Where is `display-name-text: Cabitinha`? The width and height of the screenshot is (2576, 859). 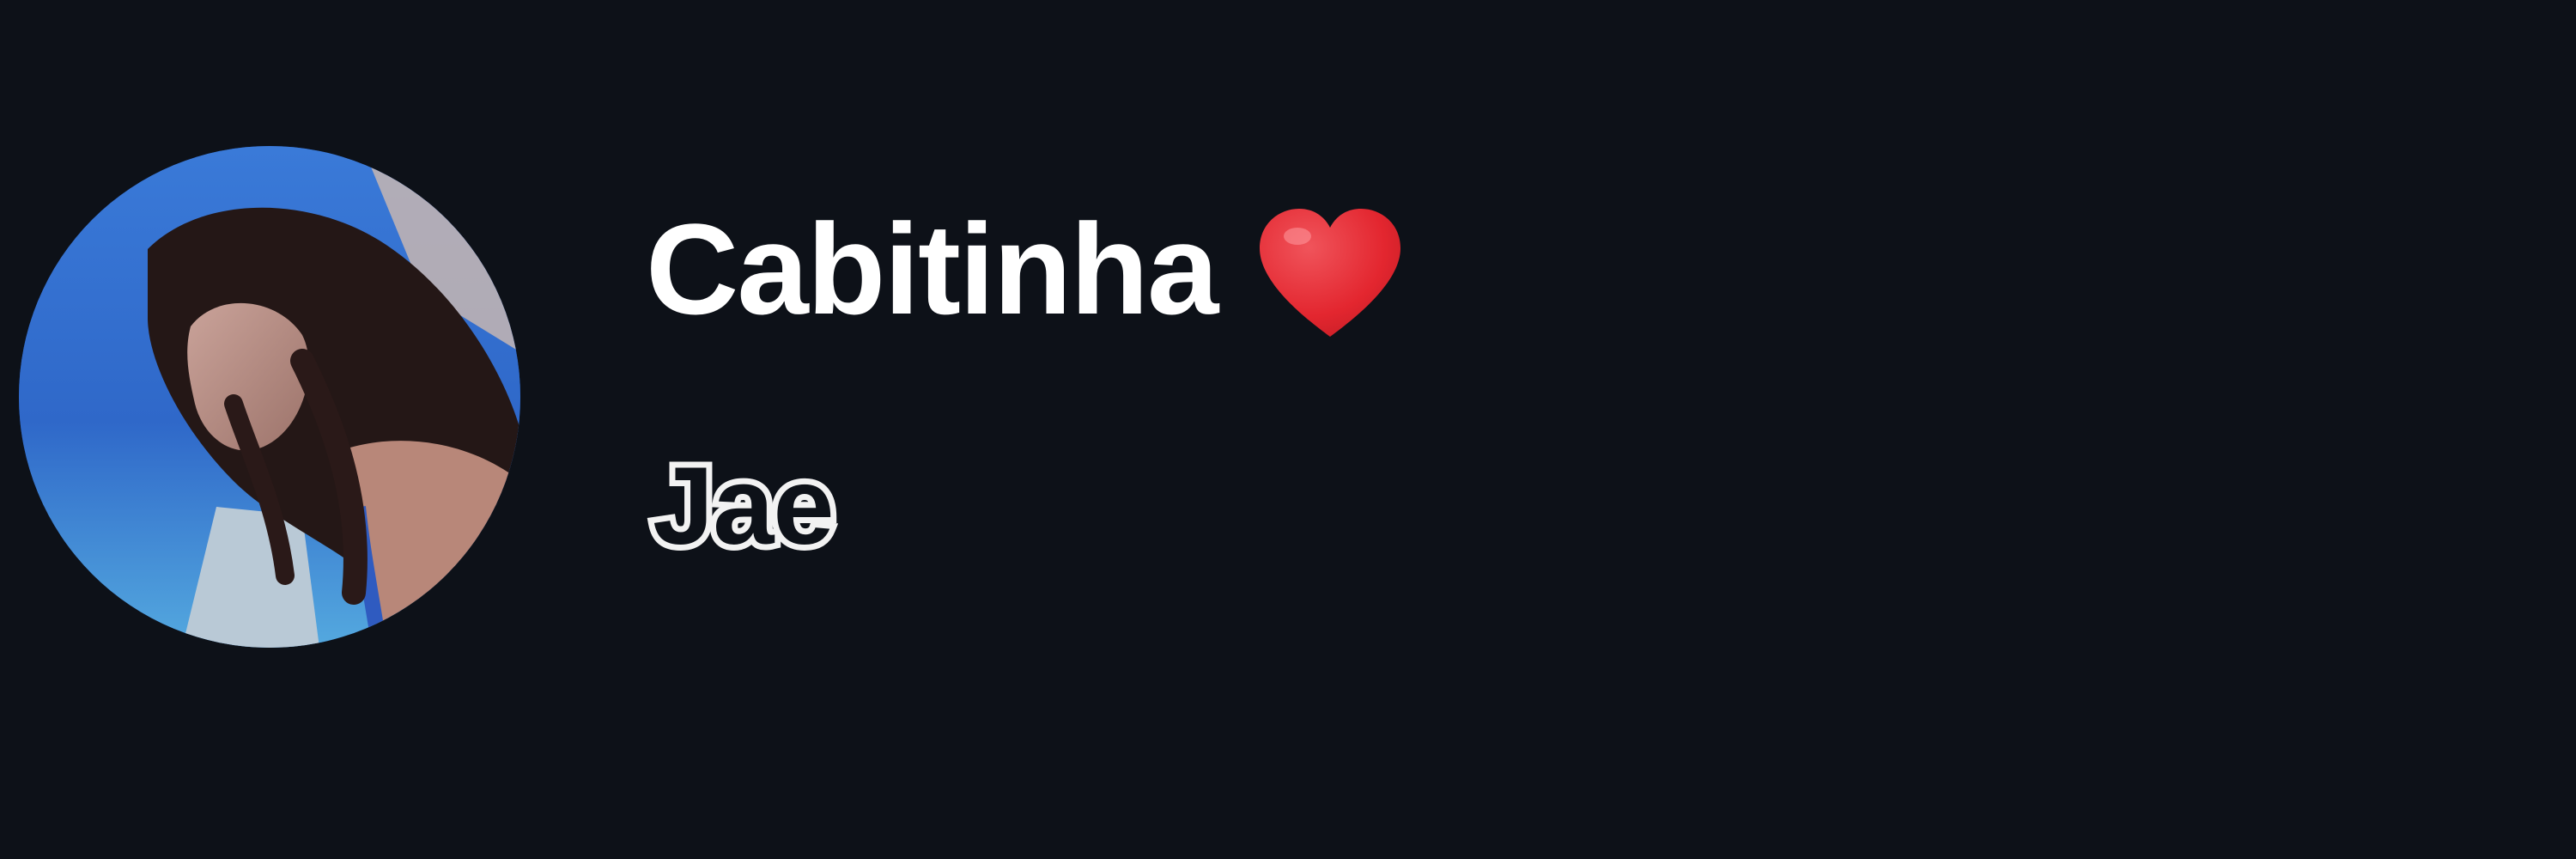
display-name-text: Cabitinha is located at coordinates (932, 269).